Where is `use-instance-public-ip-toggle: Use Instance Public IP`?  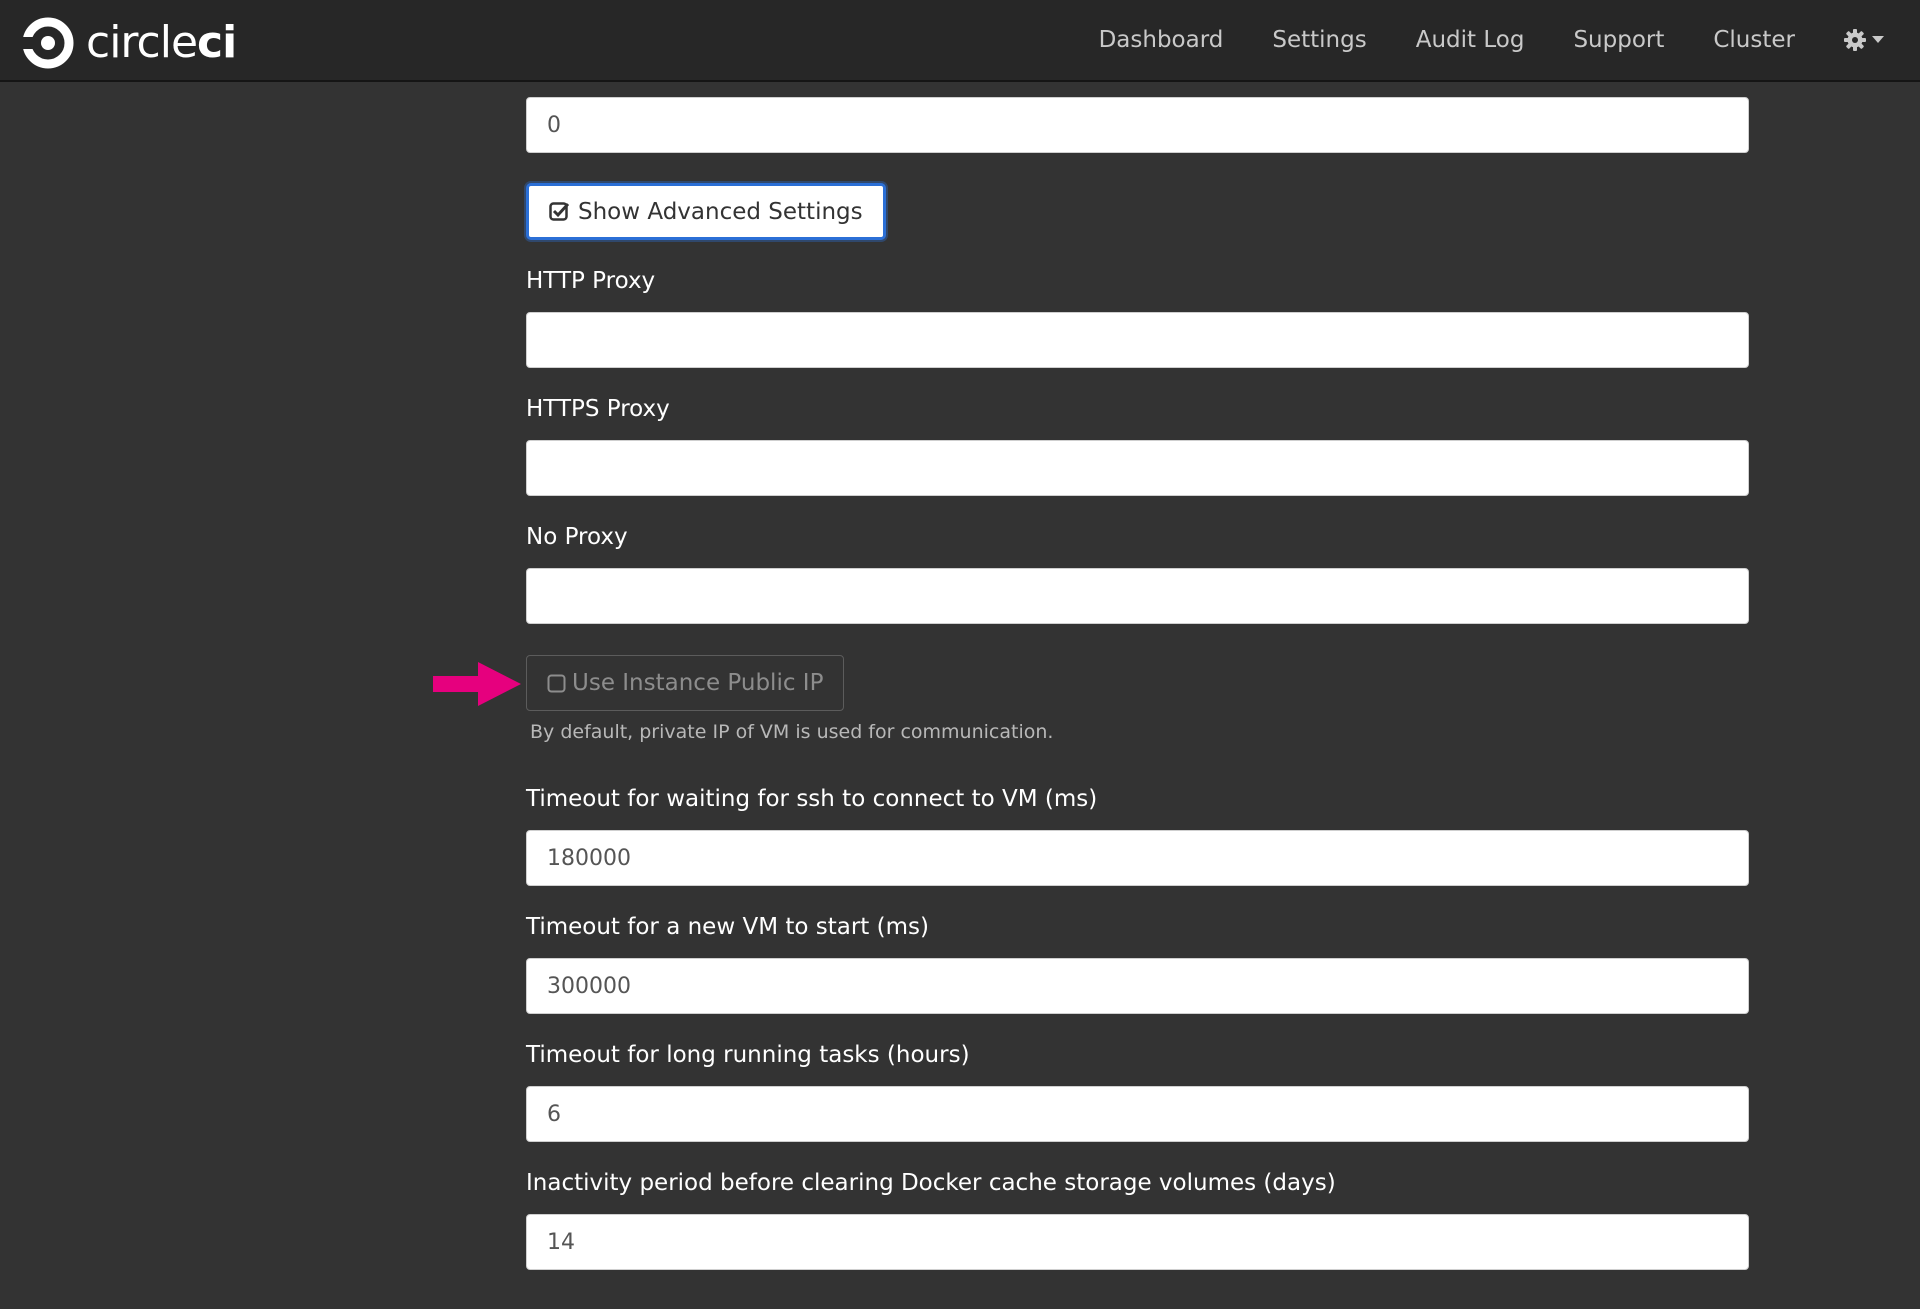
use-instance-public-ip-toggle: Use Instance Public IP is located at coordinates (685, 683).